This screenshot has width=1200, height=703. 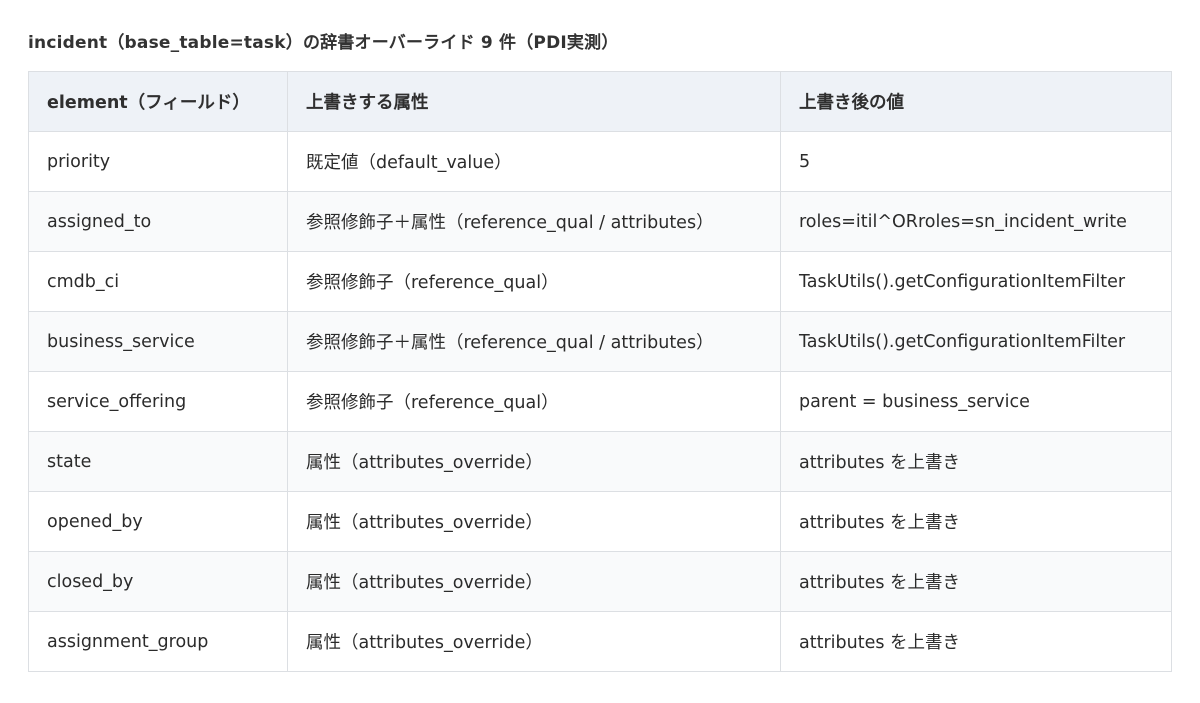 I want to click on cell-value: 5, so click(x=976, y=161).